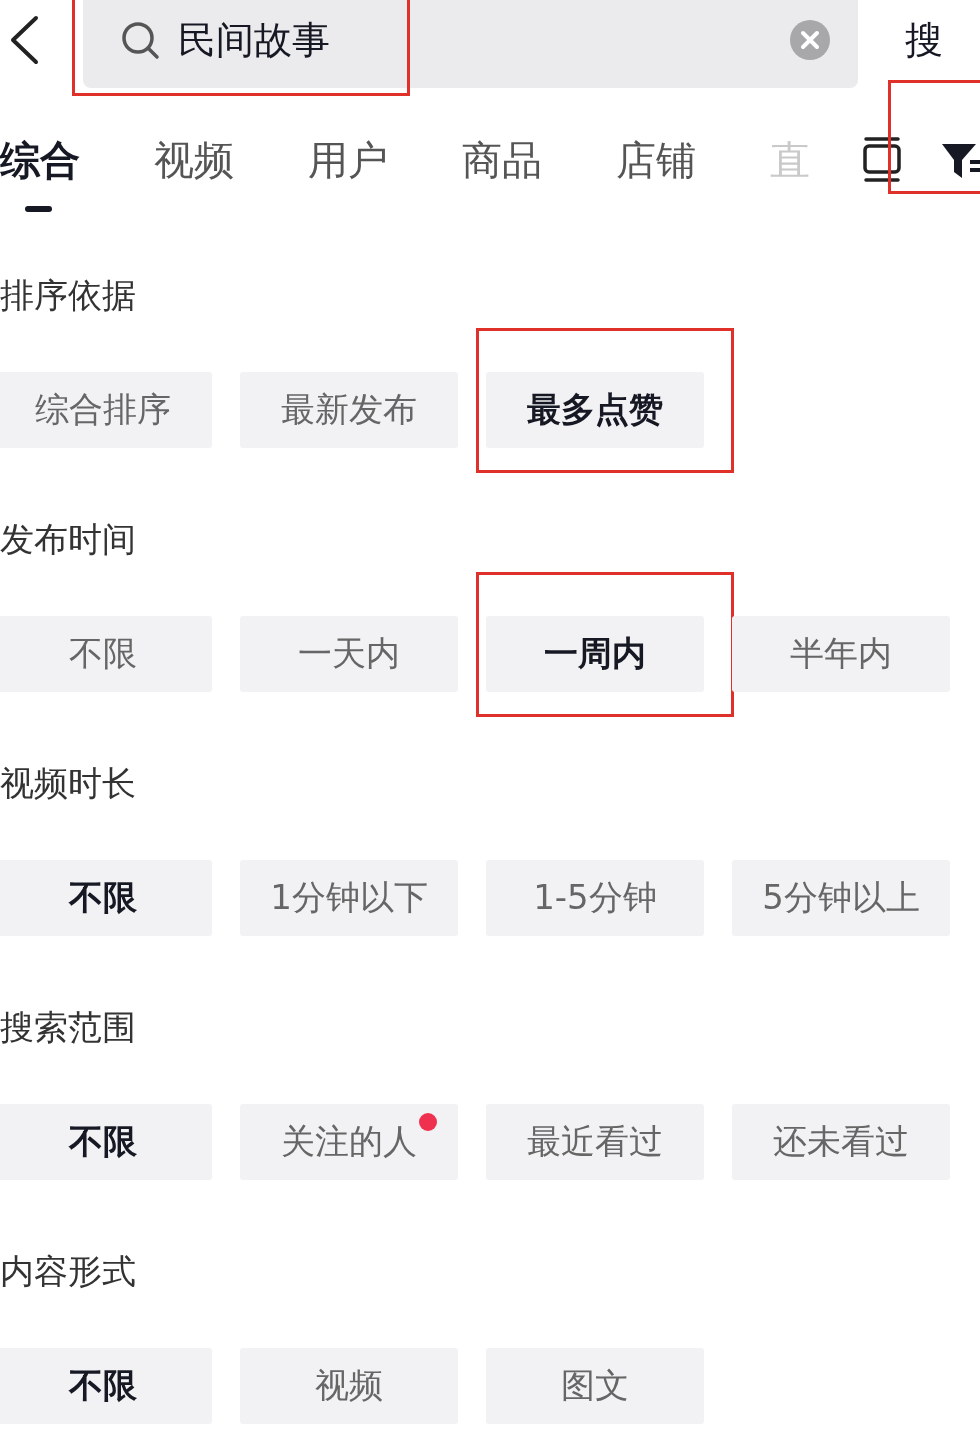 The image size is (980, 1439). Describe the element at coordinates (349, 654) in the screenshot. I see `filter-chip: 一天内` at that location.